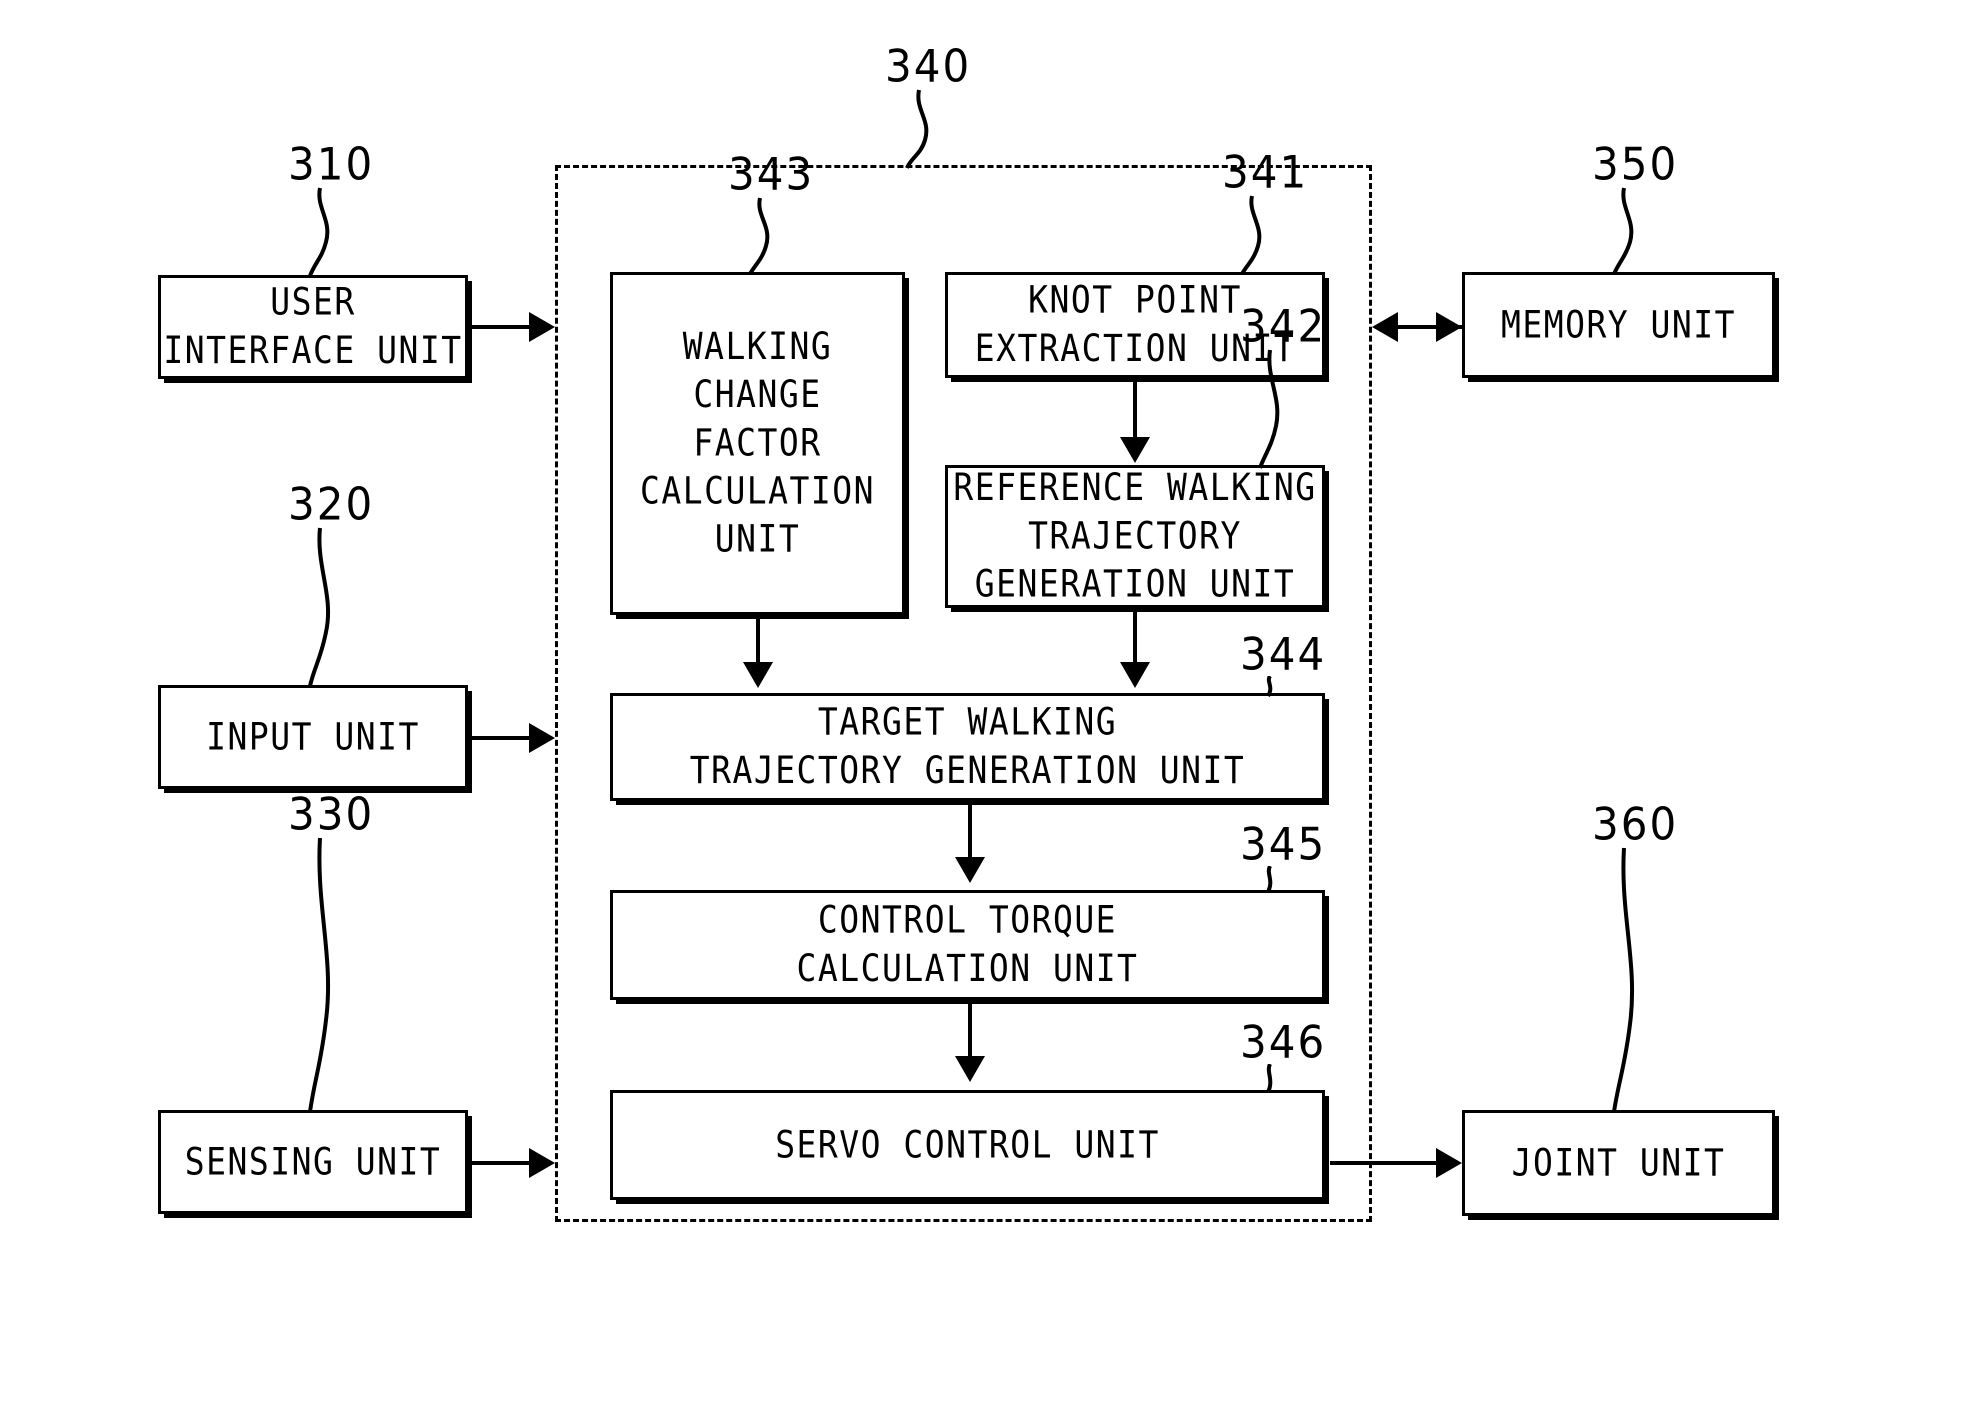  I want to click on block-servo-control-unit: SERVO CONTROL UNIT, so click(967, 1145).